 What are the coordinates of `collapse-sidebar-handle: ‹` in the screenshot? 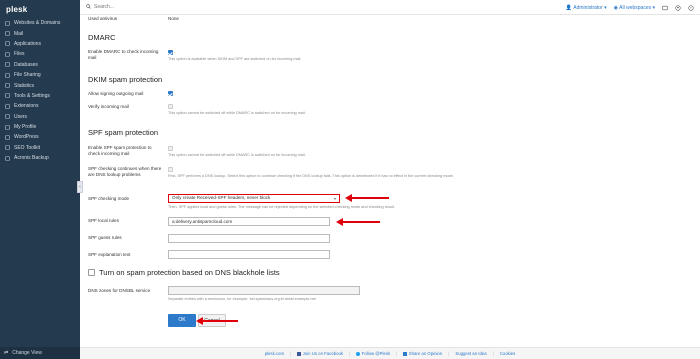 It's located at (80, 187).